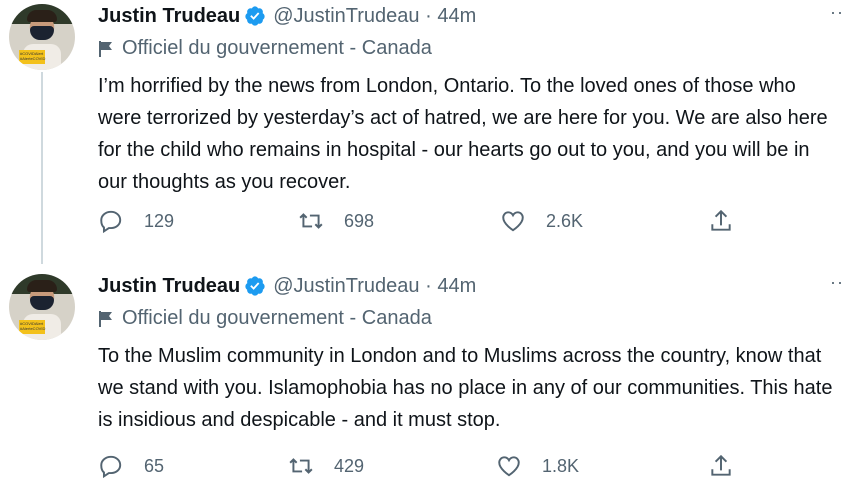 The height and width of the screenshot is (483, 844). Describe the element at coordinates (359, 220) in the screenshot. I see `retweet-count: 698` at that location.